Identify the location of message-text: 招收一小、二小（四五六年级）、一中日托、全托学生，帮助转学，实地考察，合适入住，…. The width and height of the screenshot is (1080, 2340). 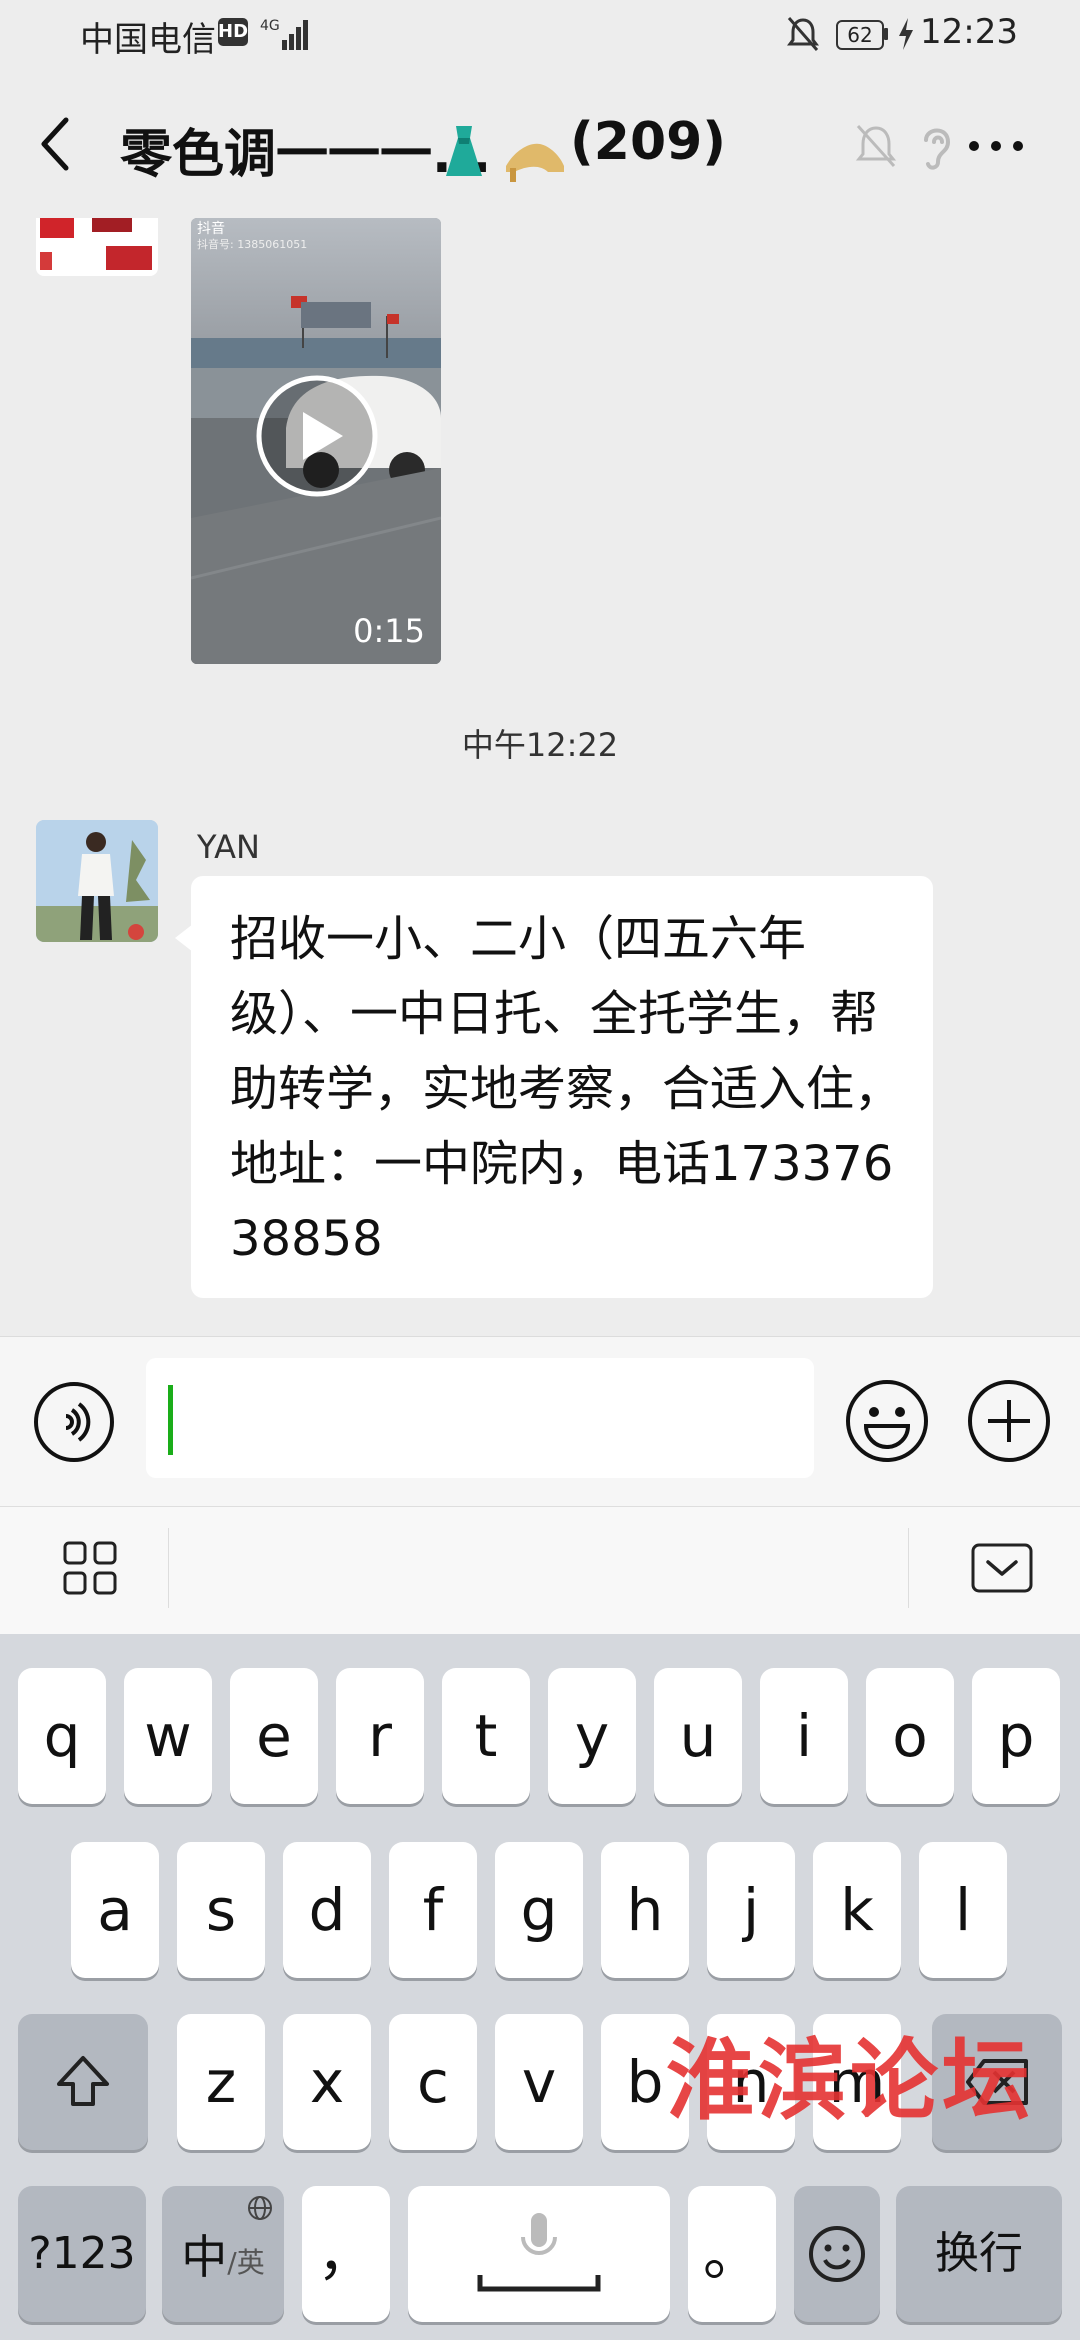
(566, 1089).